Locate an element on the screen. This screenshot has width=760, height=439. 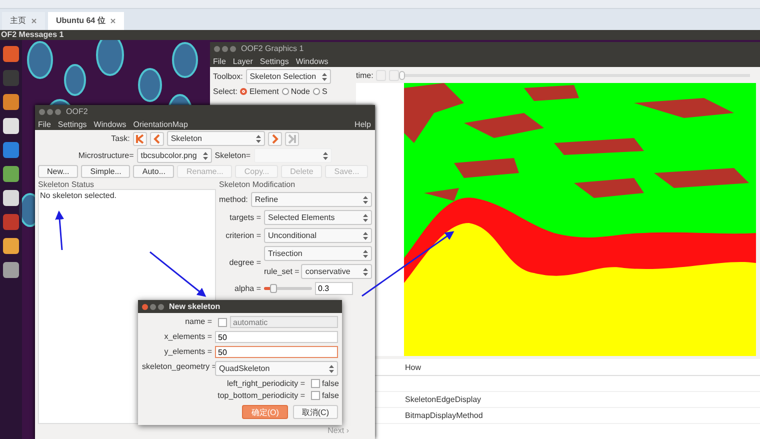
host-tab: Ubuntu 64 位 is located at coordinates (86, 21).